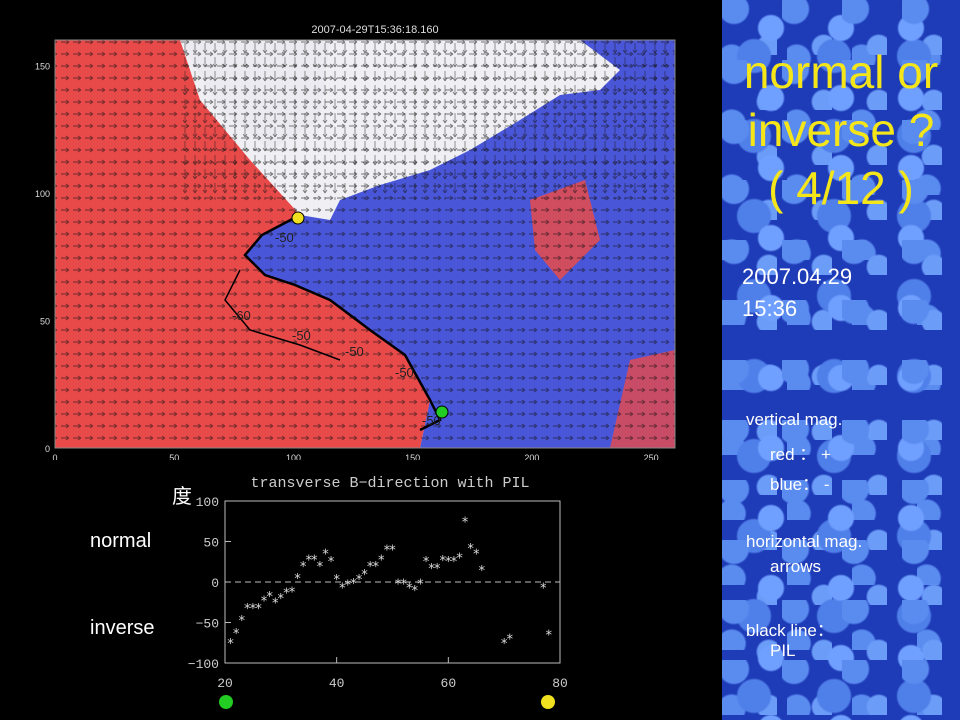 The width and height of the screenshot is (960, 720). I want to click on y-tick-label: 100, so click(207, 502).